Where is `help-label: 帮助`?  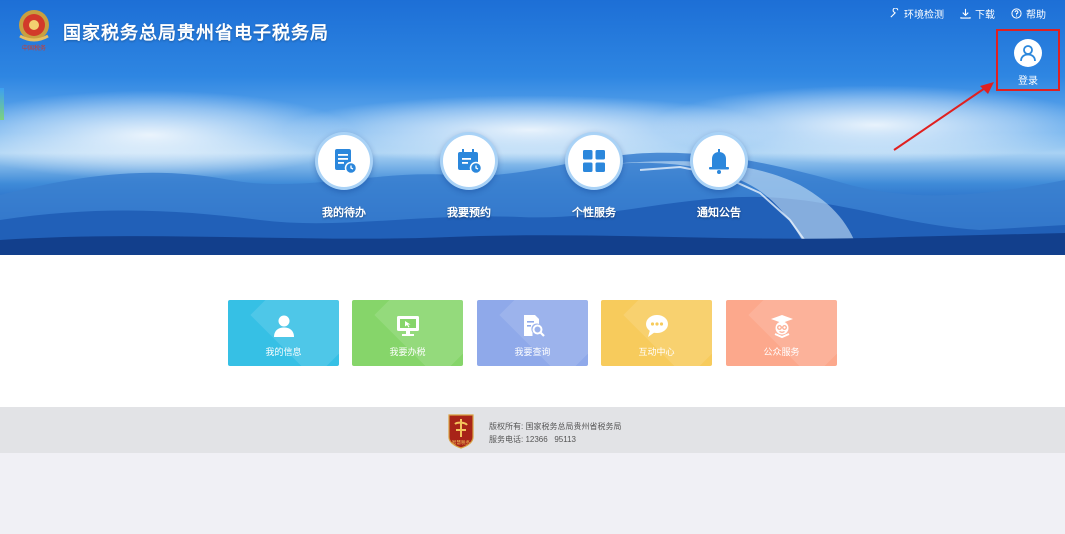
help-label: 帮助 is located at coordinates (1036, 15).